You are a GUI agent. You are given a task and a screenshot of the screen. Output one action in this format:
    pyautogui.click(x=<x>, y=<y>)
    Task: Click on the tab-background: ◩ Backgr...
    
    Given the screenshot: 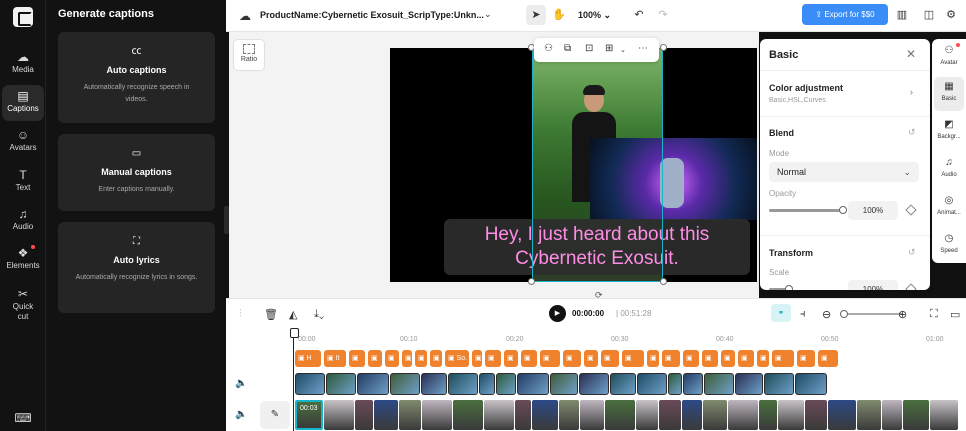 What is the action you would take?
    pyautogui.click(x=949, y=132)
    